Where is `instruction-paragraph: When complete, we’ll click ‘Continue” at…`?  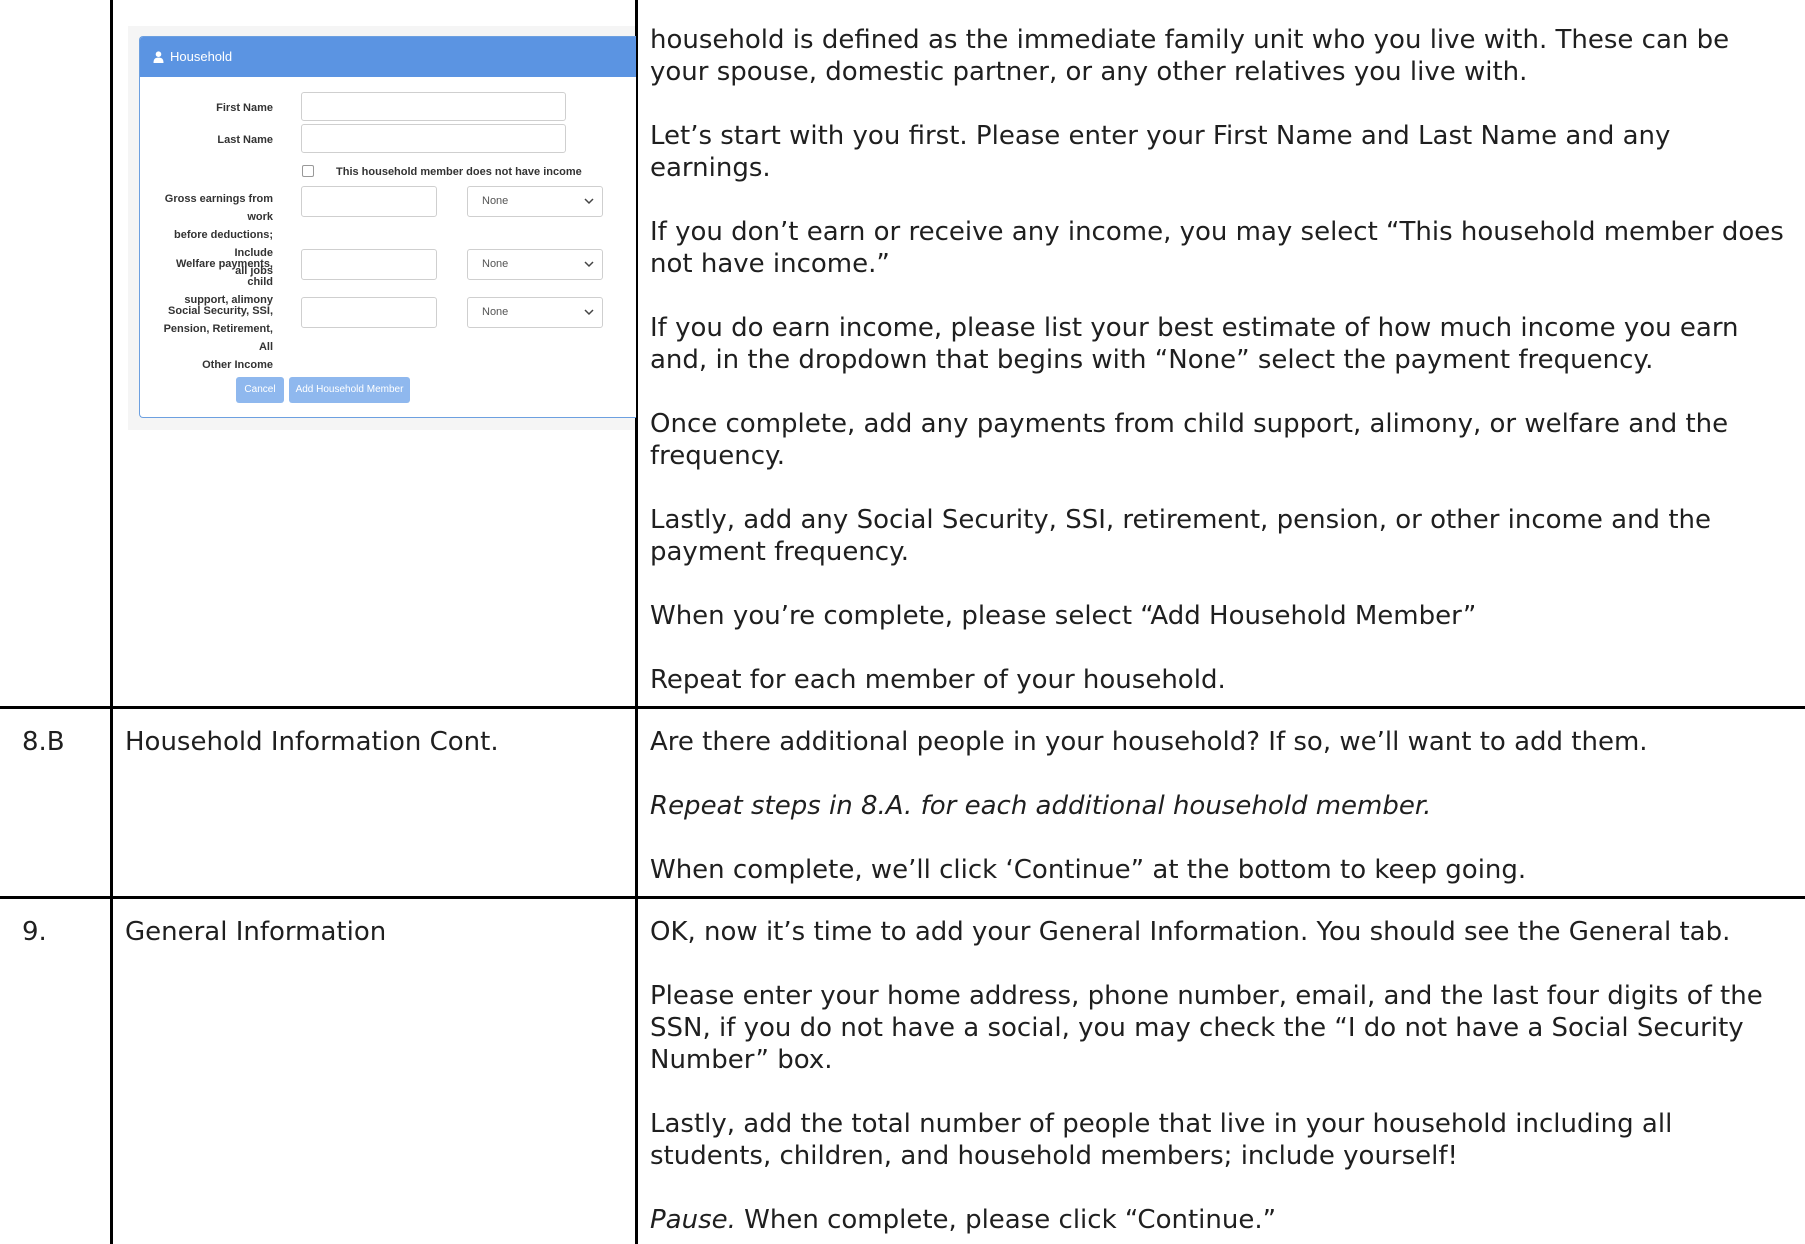 instruction-paragraph: When complete, we’ll click ‘Continue” at… is located at coordinates (1088, 870).